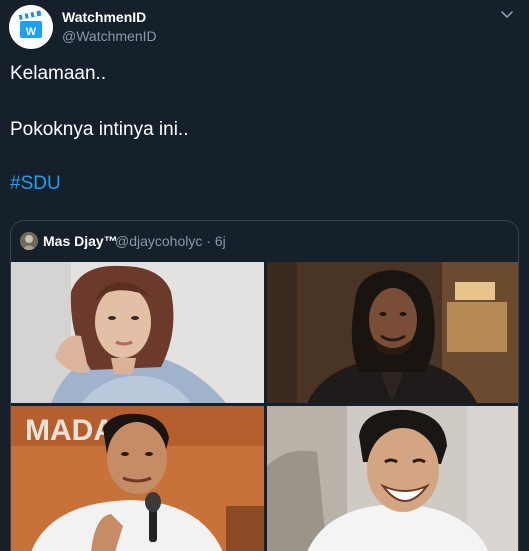 The image size is (529, 551). What do you see at coordinates (31, 32) in the screenshot?
I see `svg-text: W` at bounding box center [31, 32].